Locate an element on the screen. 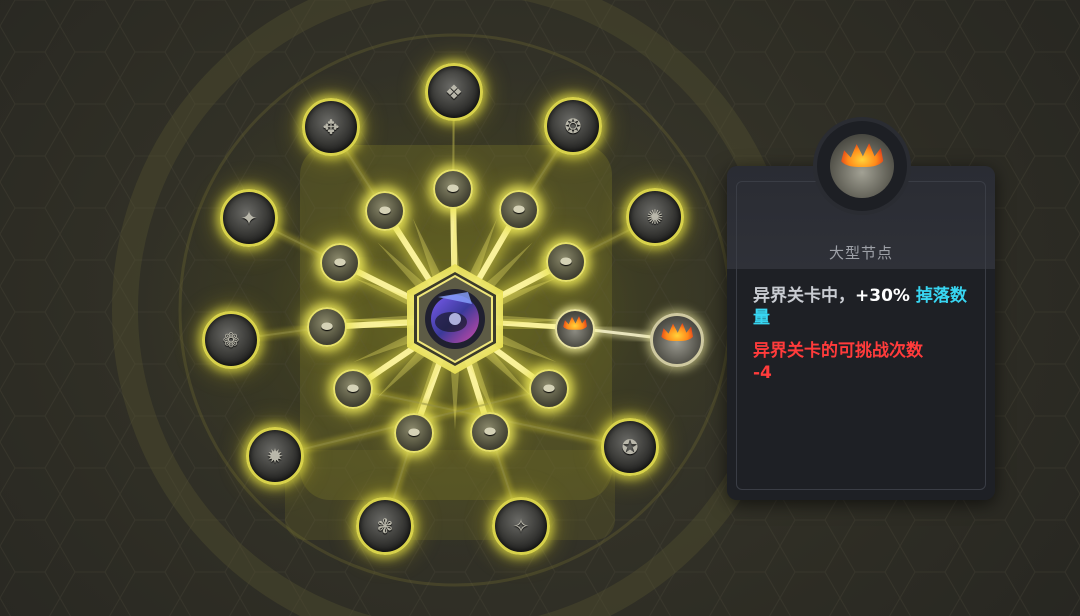 This screenshot has height=616, width=1080. penalty-description: 异界关卡的可挑战次数 -4 is located at coordinates (868, 362).